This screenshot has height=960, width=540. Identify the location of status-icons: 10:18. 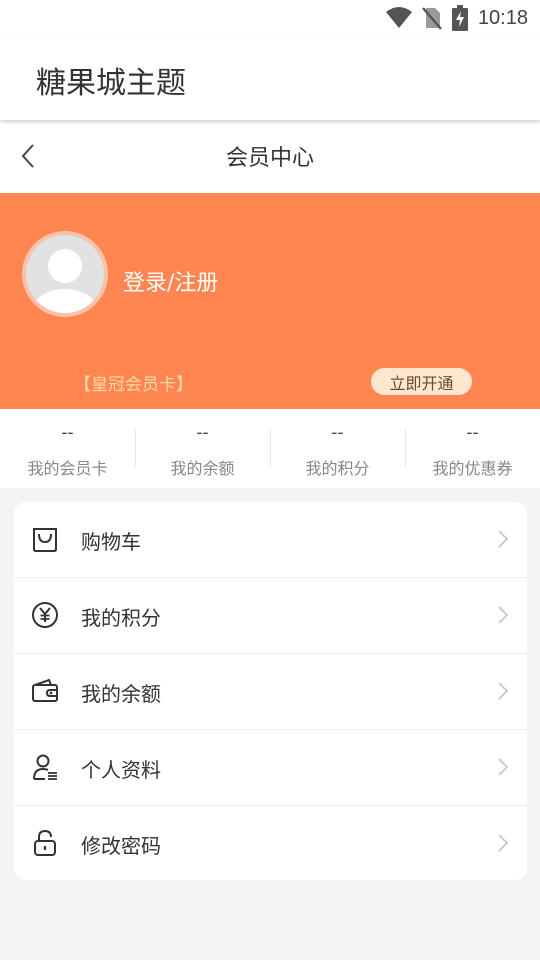
(456, 18).